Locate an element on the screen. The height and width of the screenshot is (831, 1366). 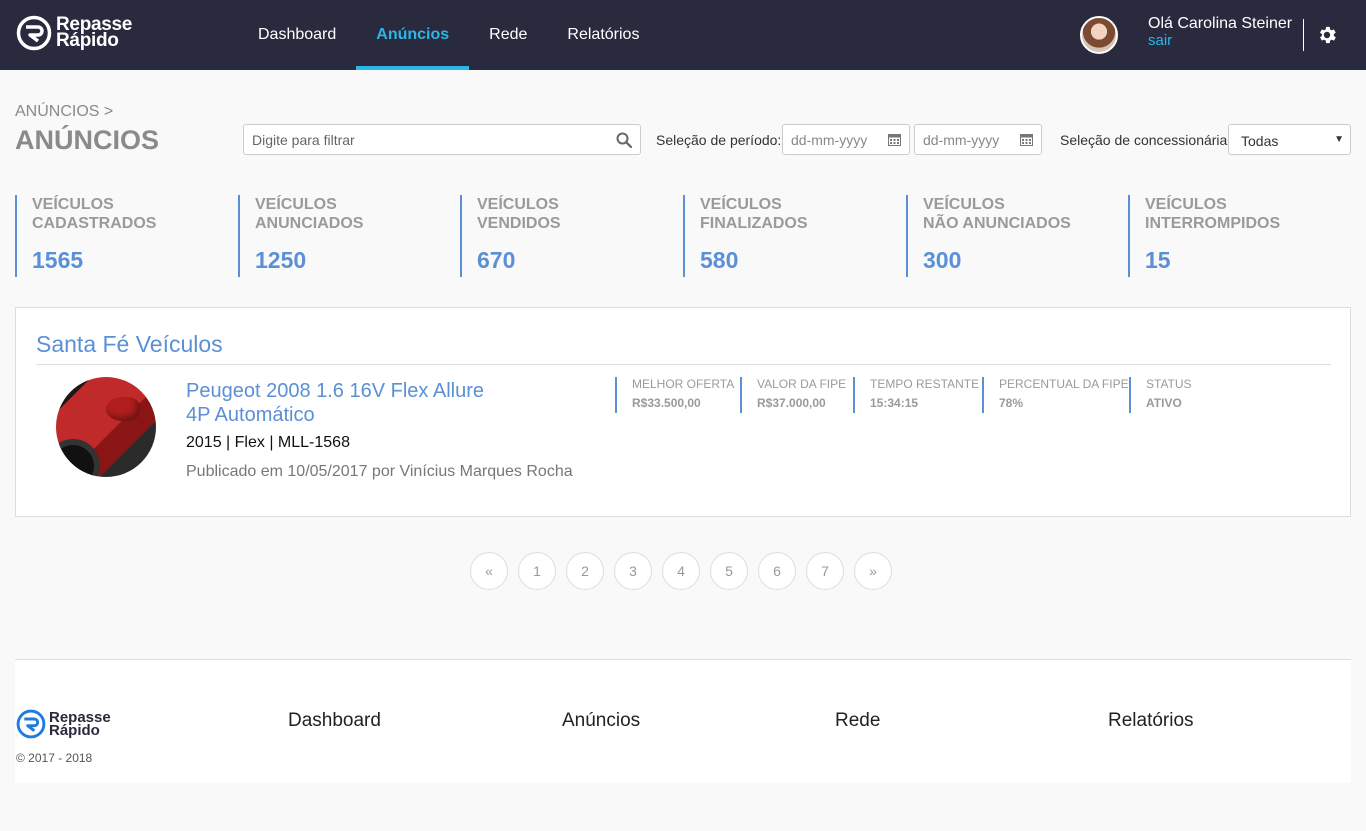
user-greeting: Olá Carolina Steiner is located at coordinates (1220, 23).